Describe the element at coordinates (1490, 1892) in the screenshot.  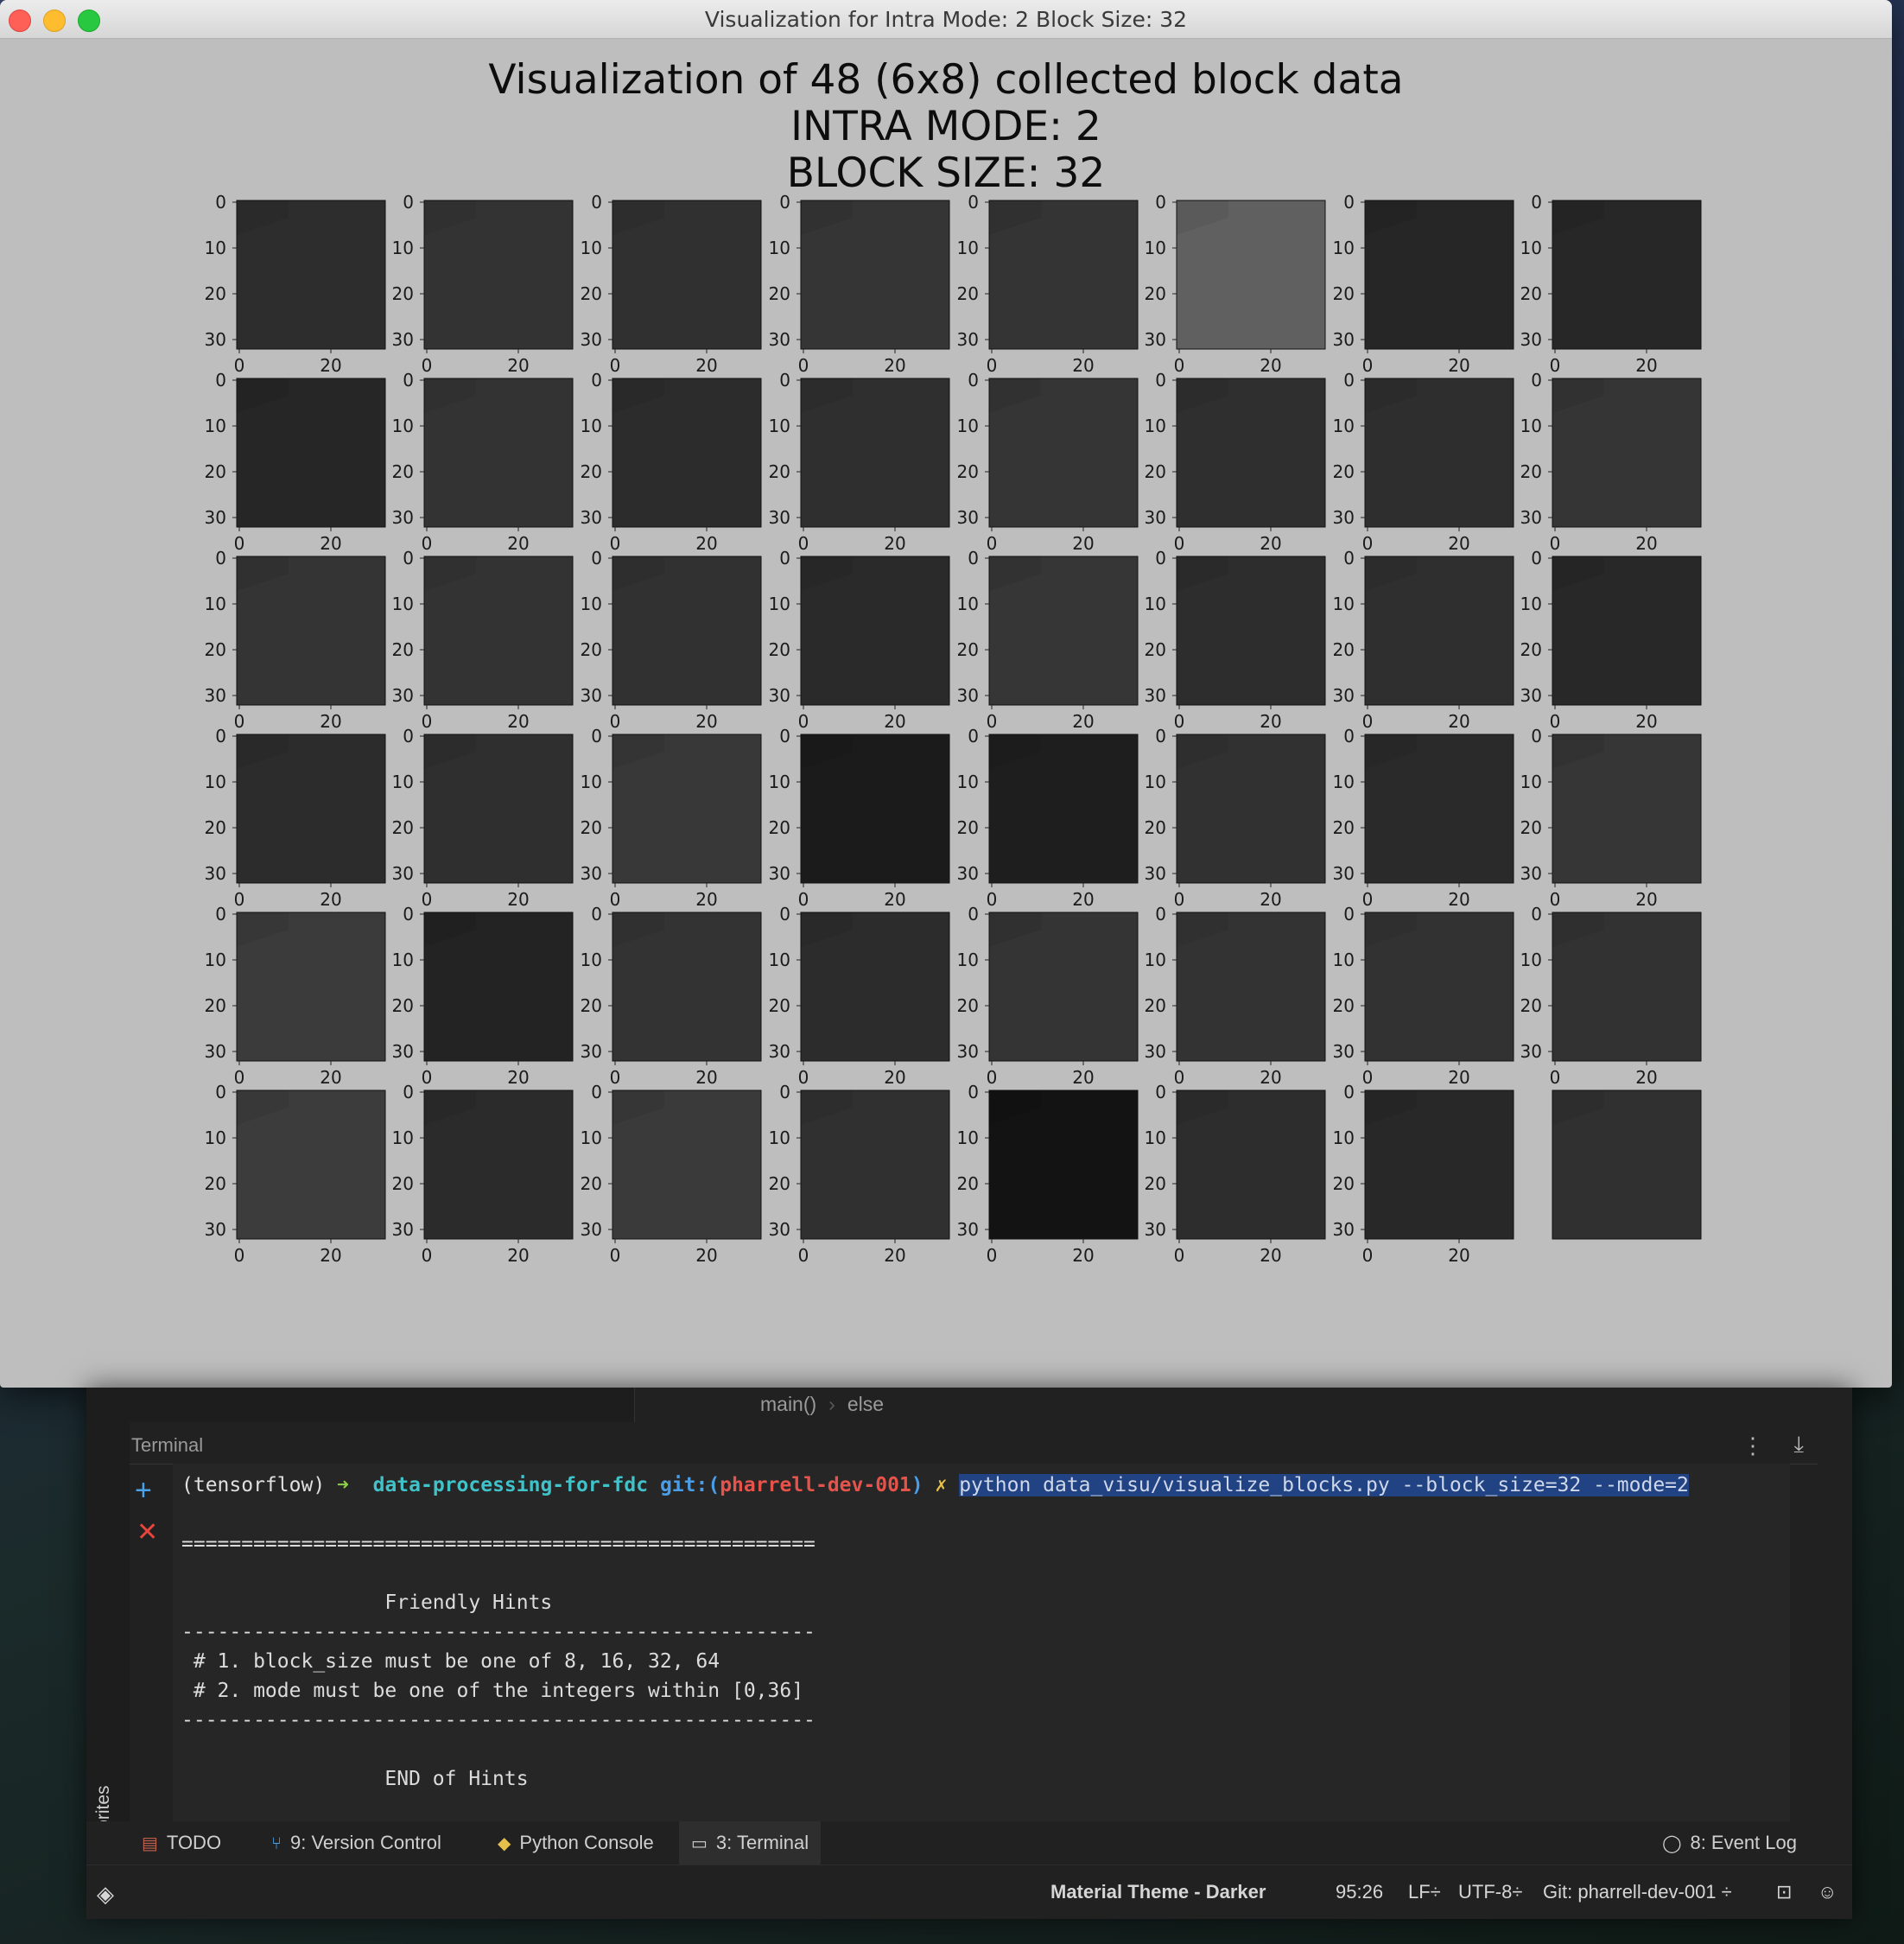
I see `status-encoding: UTF-8÷` at that location.